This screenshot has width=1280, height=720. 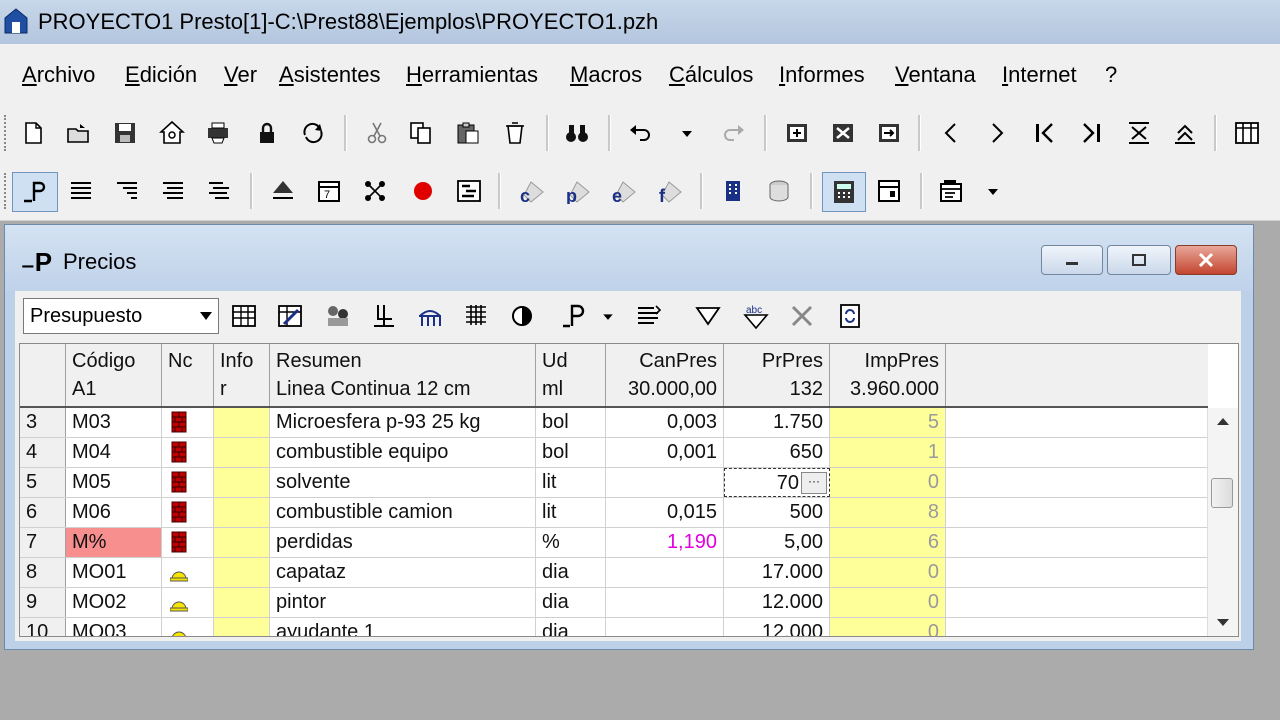 I want to click on row-number: 5, so click(x=43, y=482).